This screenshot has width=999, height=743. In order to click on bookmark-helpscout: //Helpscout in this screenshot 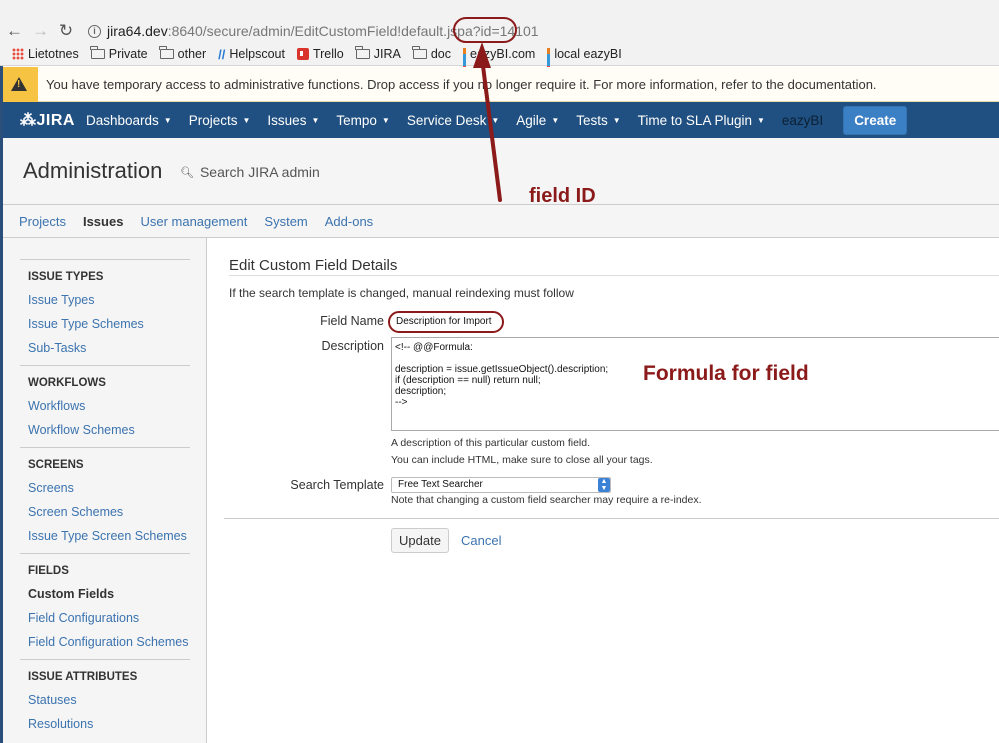, I will do `click(251, 54)`.